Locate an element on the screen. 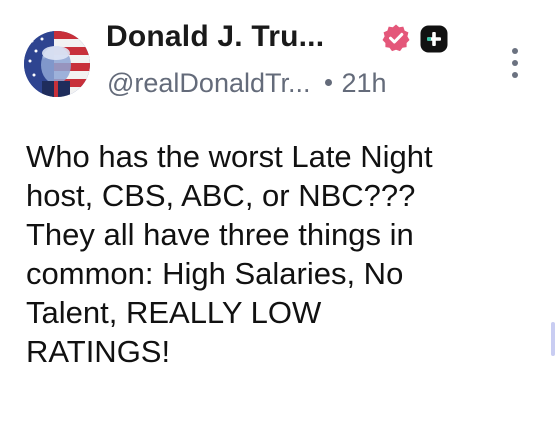  more-vertical-icon is located at coordinates (515, 63).